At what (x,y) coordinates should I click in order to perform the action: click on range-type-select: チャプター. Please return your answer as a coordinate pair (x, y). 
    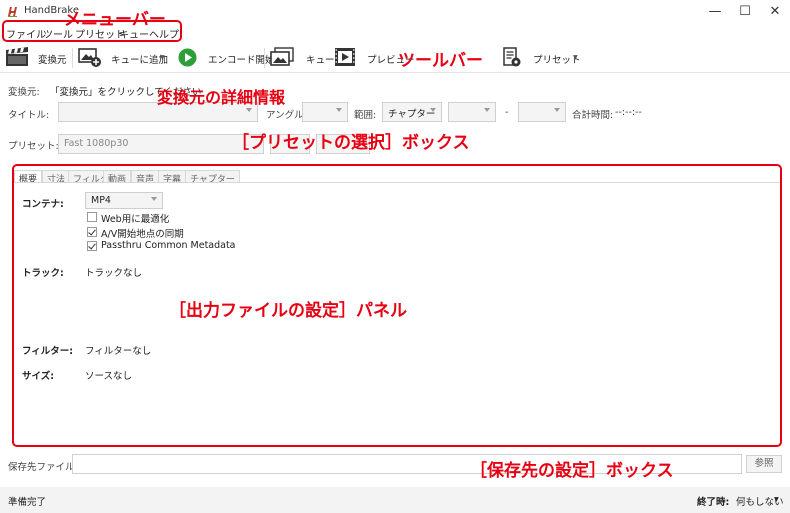
    Looking at the image, I should click on (412, 112).